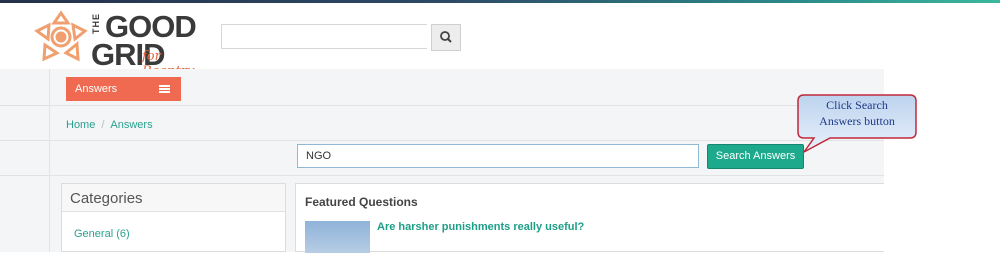 This screenshot has height=253, width=1000. I want to click on instruction-callout: Click Search Answers button, so click(854, 124).